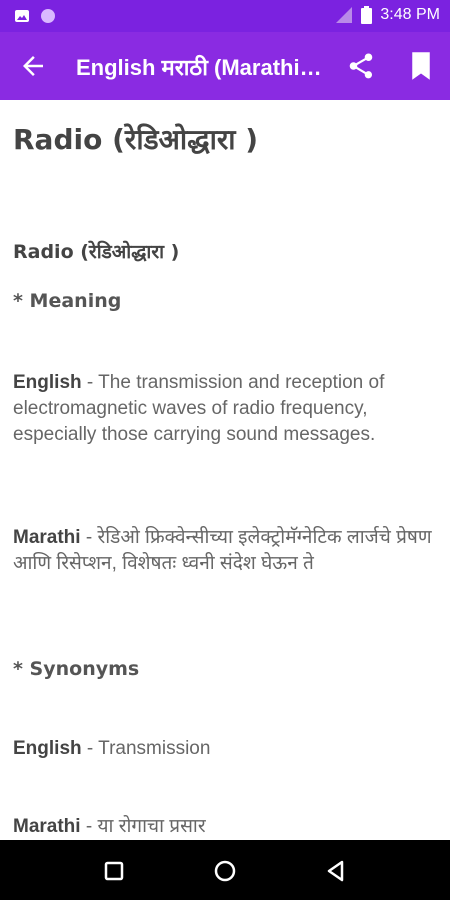 This screenshot has height=900, width=450. I want to click on home-button, so click(225, 871).